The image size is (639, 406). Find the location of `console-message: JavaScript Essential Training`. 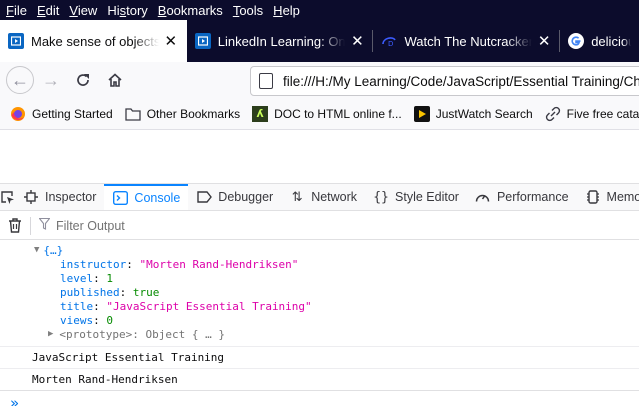

console-message: JavaScript Essential Training is located at coordinates (319, 357).